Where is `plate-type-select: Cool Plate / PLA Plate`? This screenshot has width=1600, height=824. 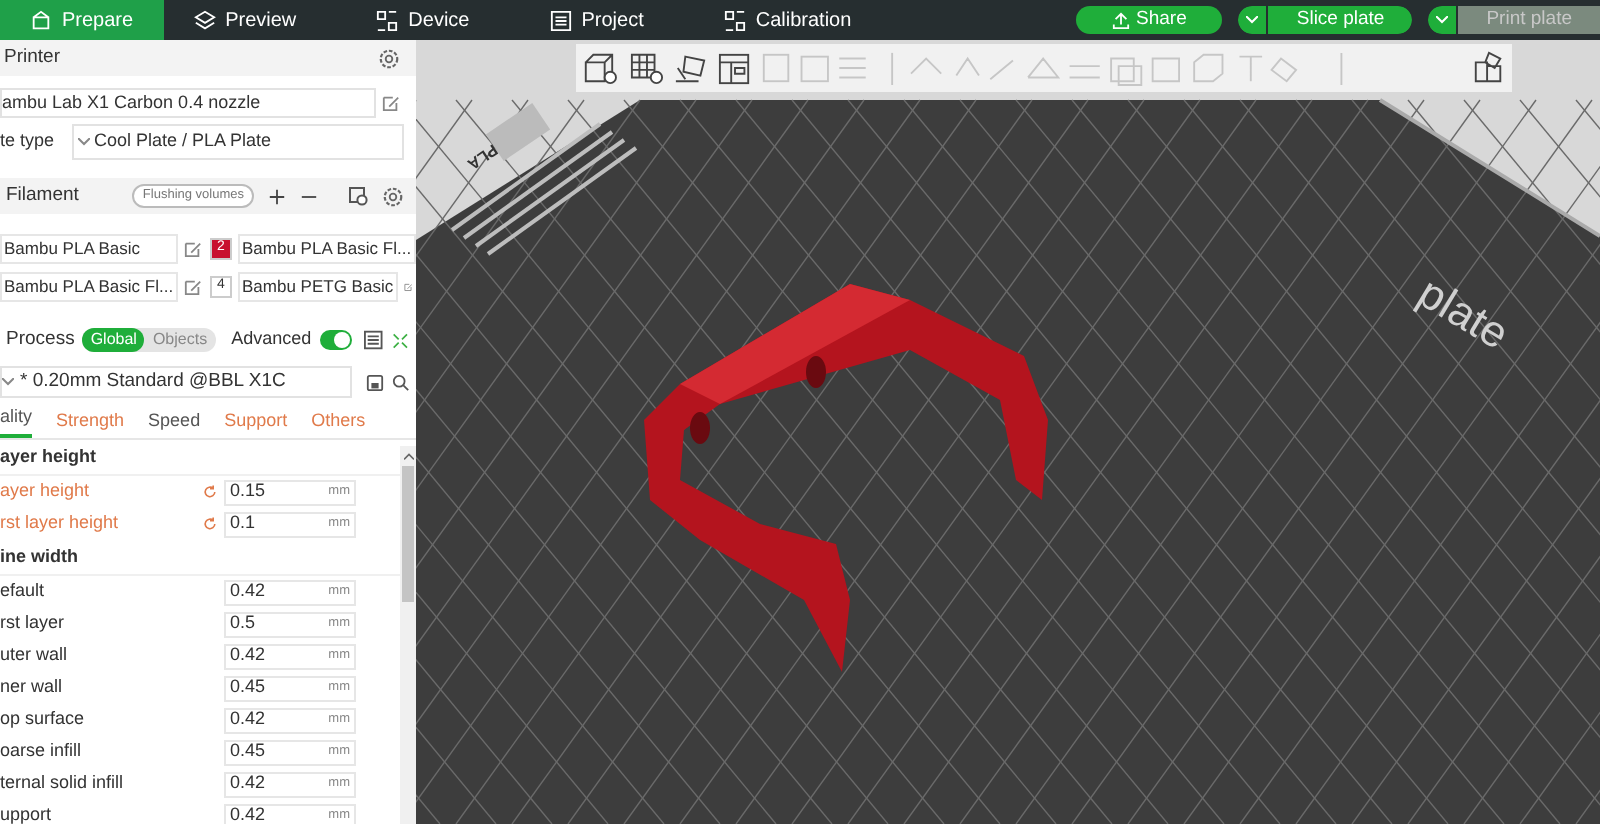 plate-type-select: Cool Plate / PLA Plate is located at coordinates (238, 142).